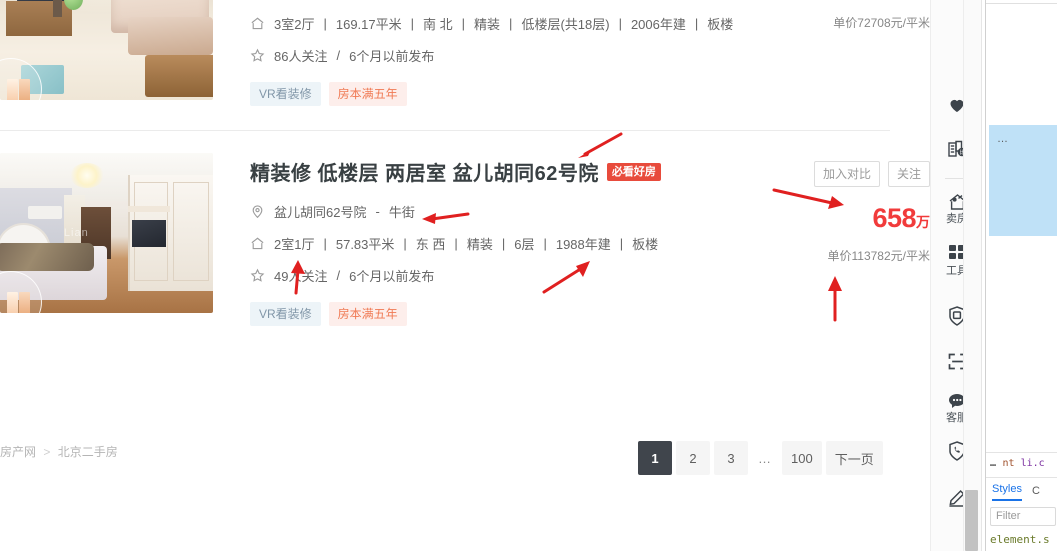 The height and width of the screenshot is (551, 1057). I want to click on page-100: 100, so click(802, 458).